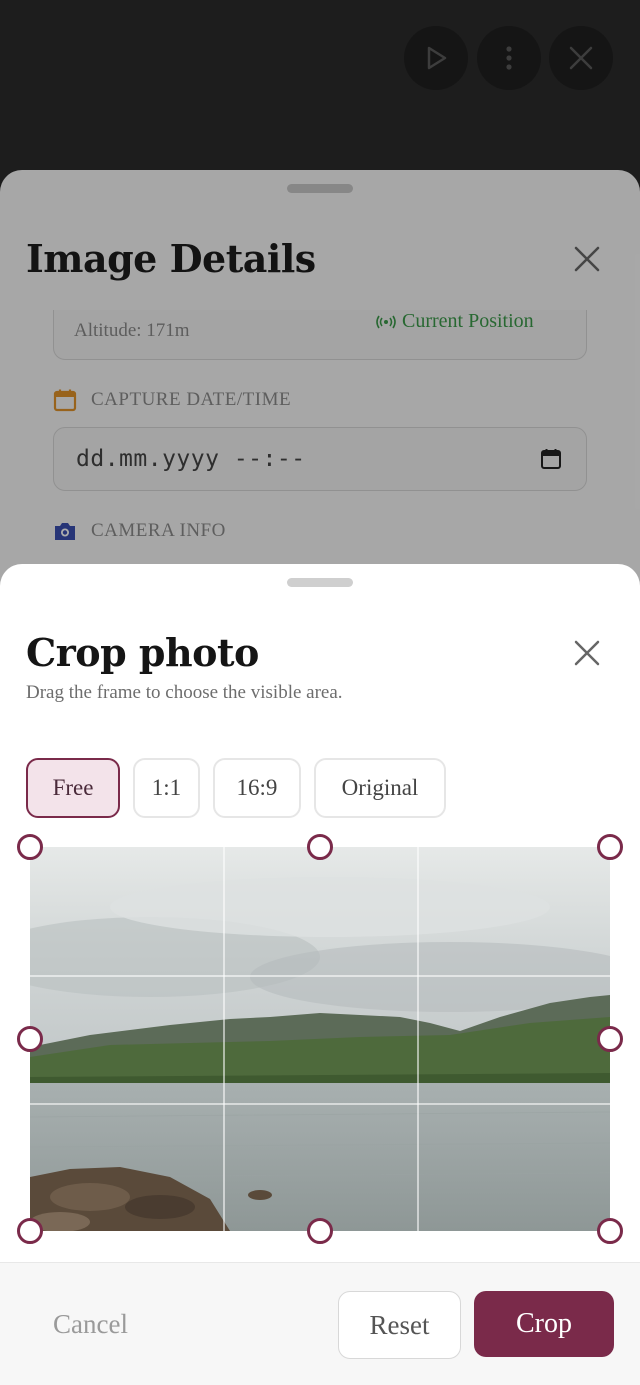 The height and width of the screenshot is (1385, 640). Describe the element at coordinates (320, 1323) in the screenshot. I see `crop-sheet-footer: Cancel Reset Crop` at that location.